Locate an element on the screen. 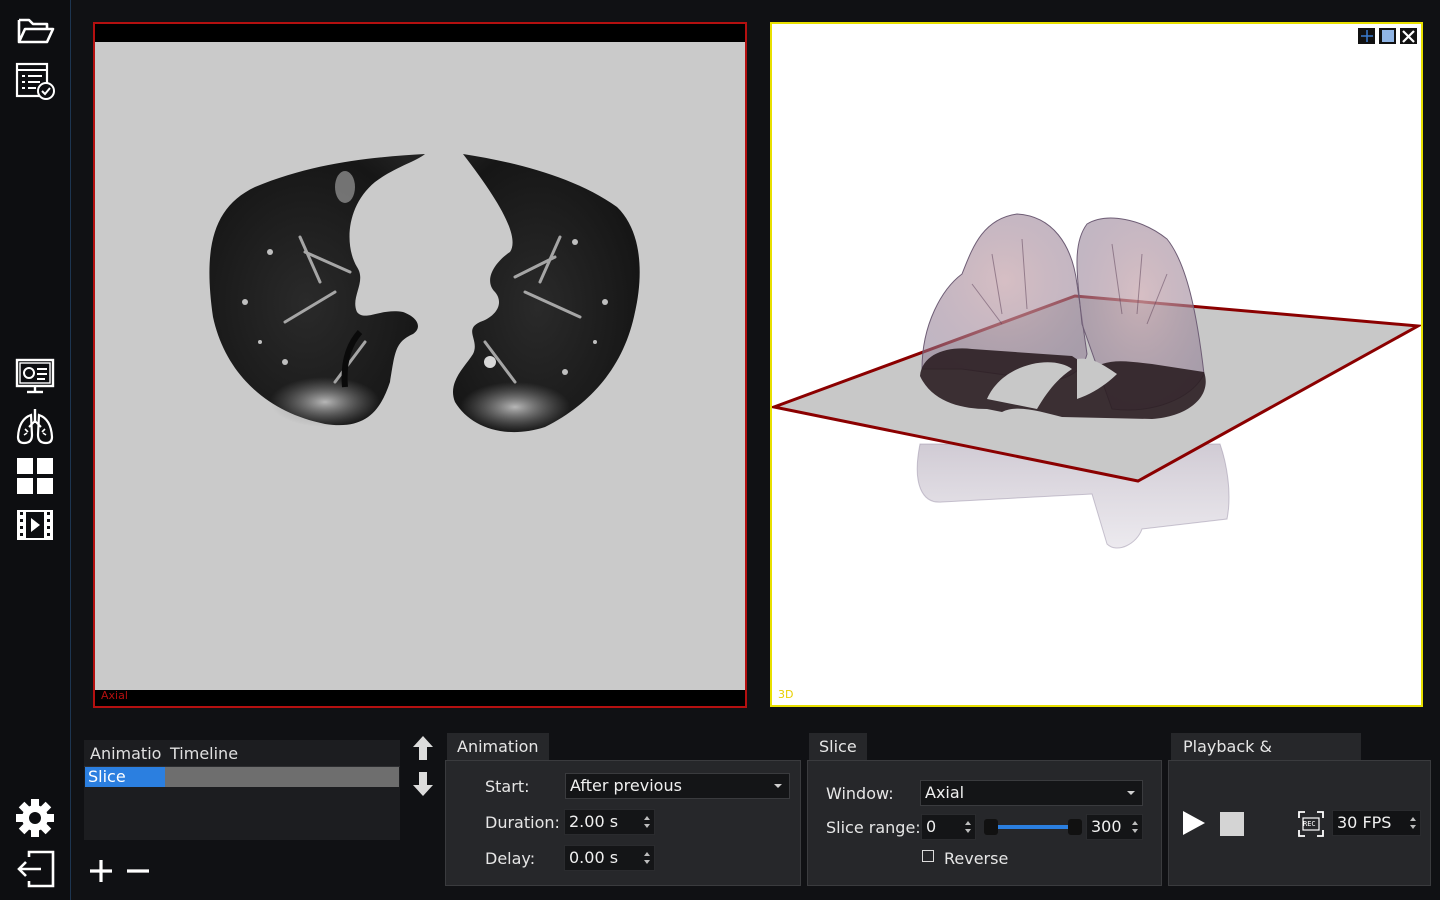 This screenshot has height=900, width=1440. play-icon is located at coordinates (1194, 823).